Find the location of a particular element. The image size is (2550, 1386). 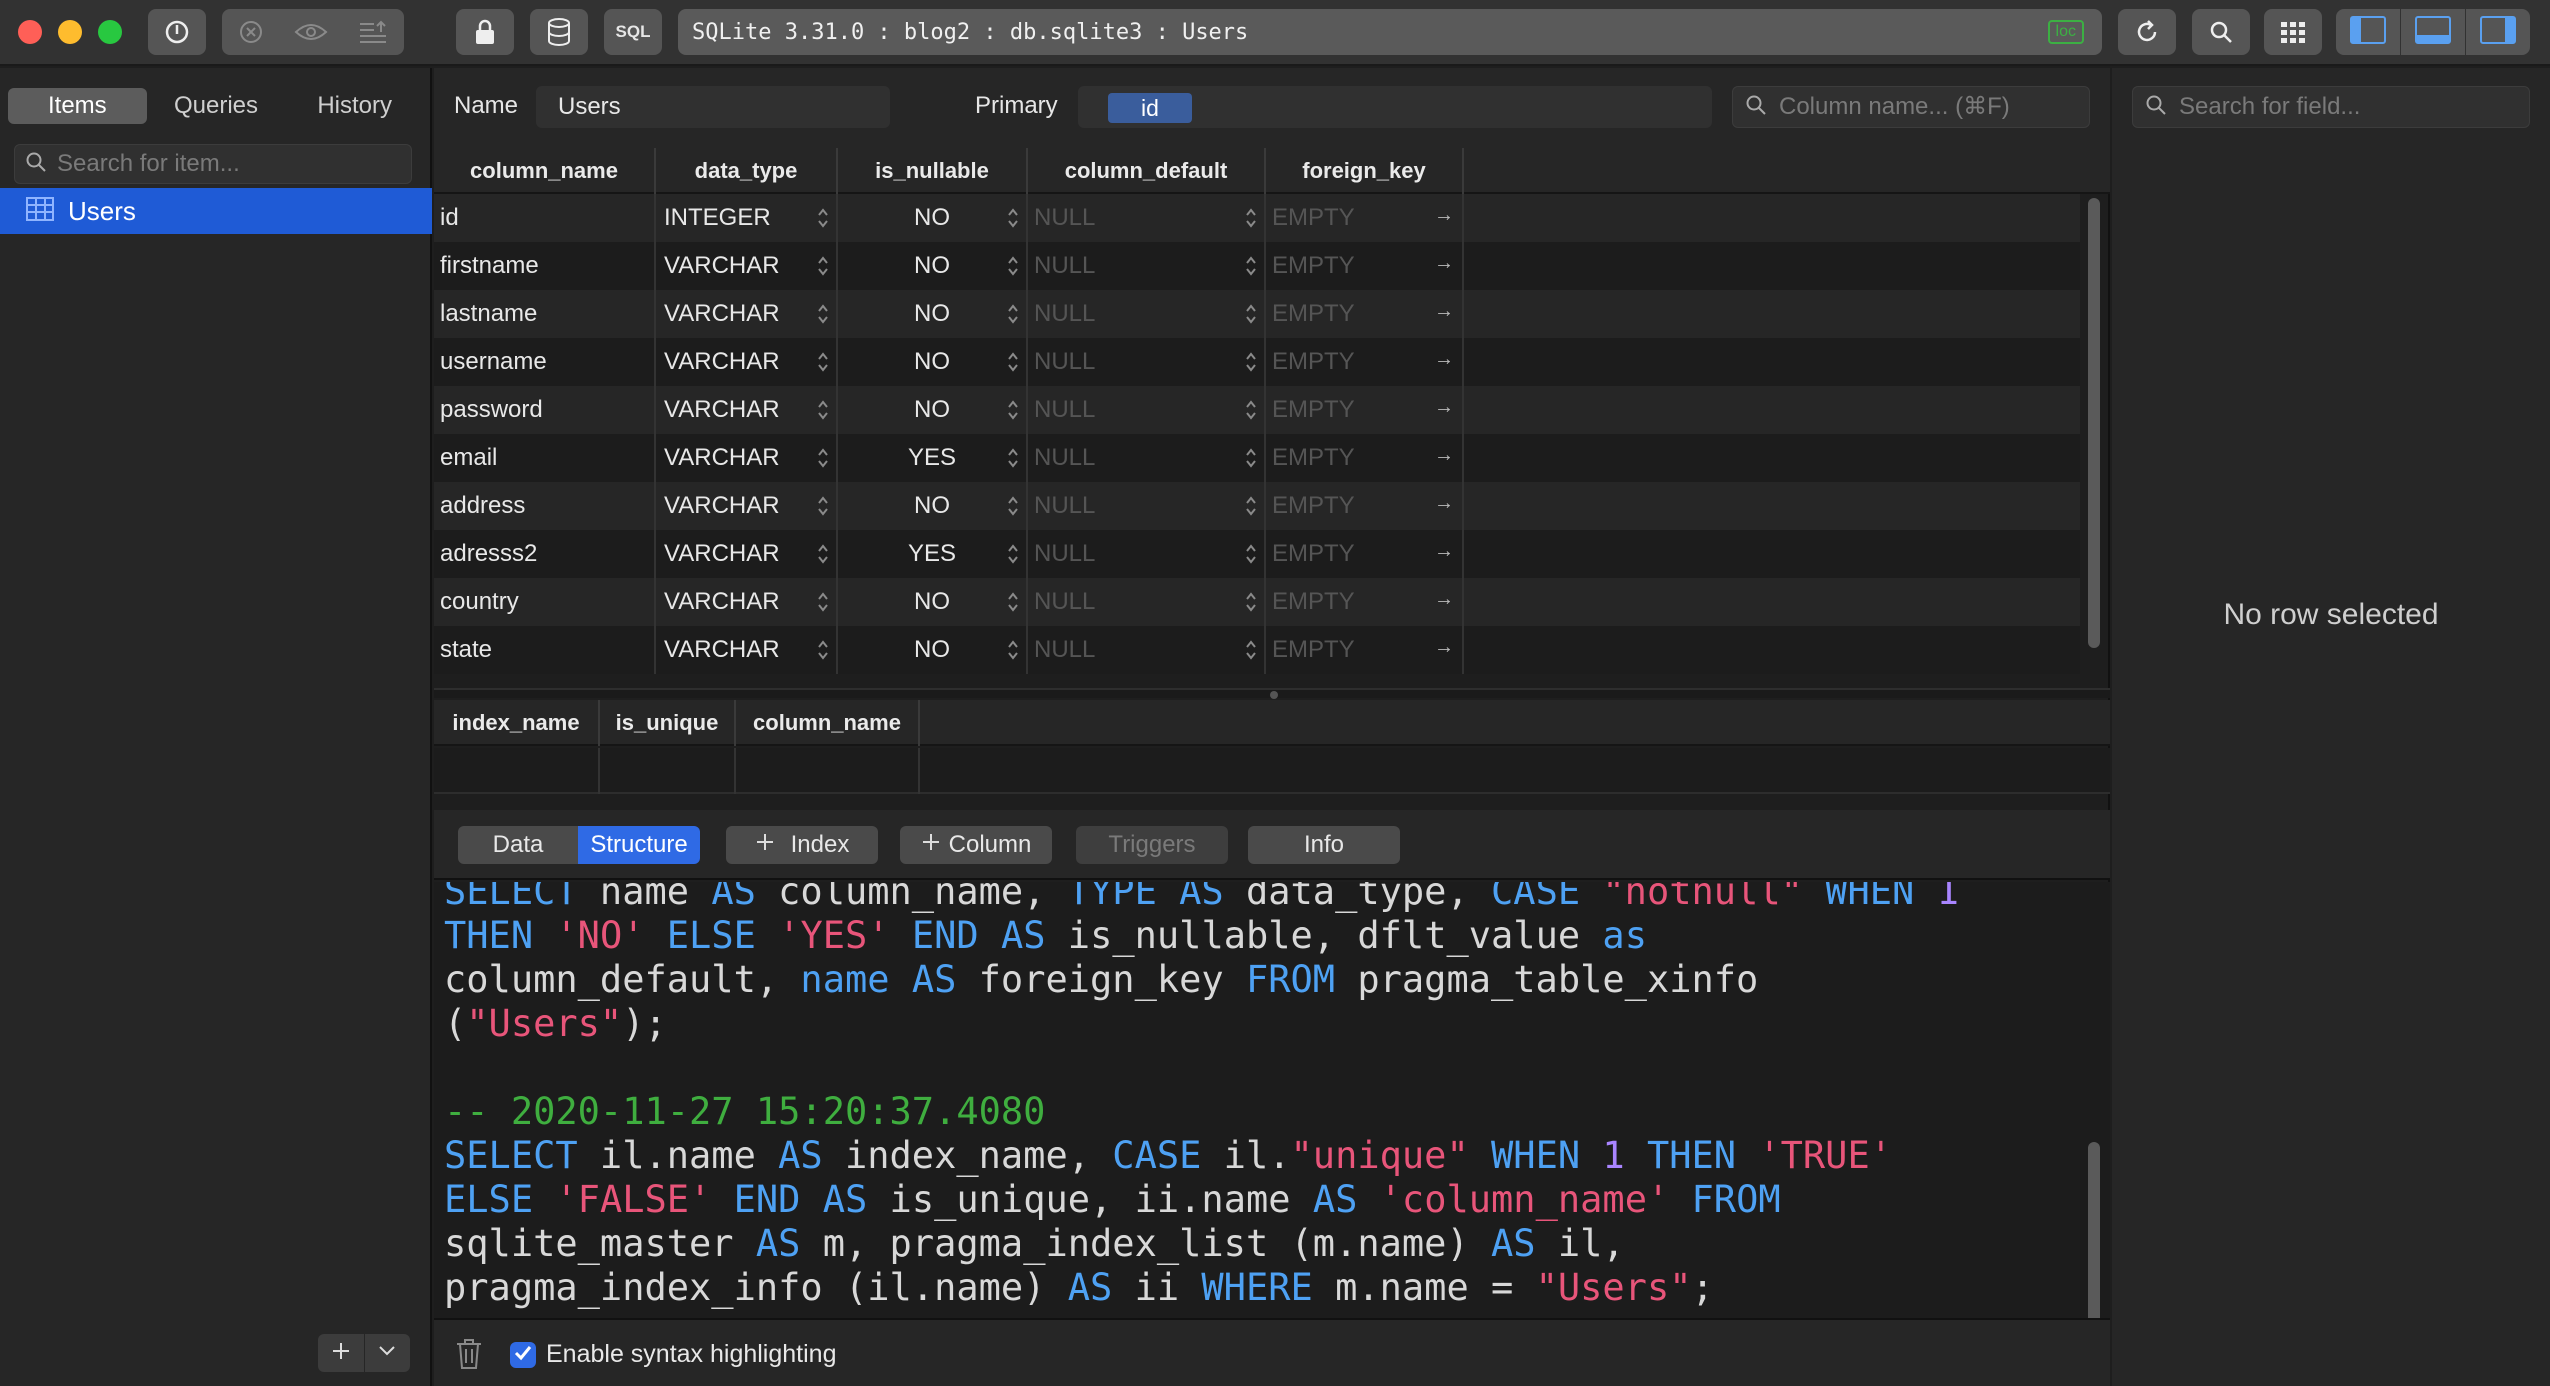

cancel-query-button is located at coordinates (251, 32).